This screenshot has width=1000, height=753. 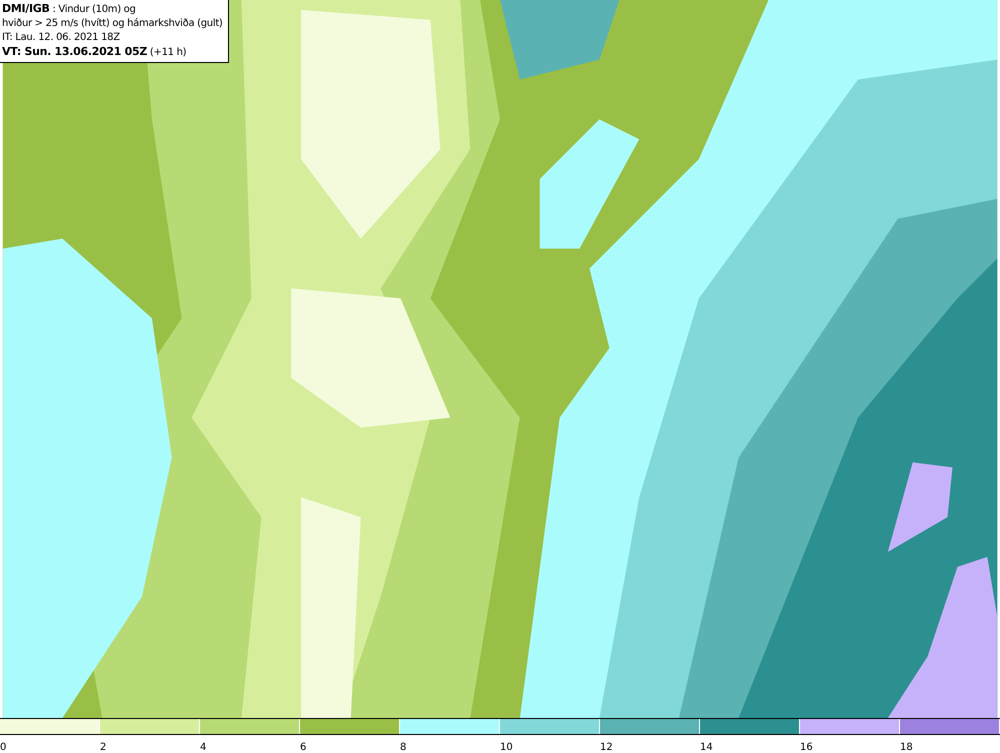 What do you see at coordinates (906, 747) in the screenshot?
I see `legend-label: 18` at bounding box center [906, 747].